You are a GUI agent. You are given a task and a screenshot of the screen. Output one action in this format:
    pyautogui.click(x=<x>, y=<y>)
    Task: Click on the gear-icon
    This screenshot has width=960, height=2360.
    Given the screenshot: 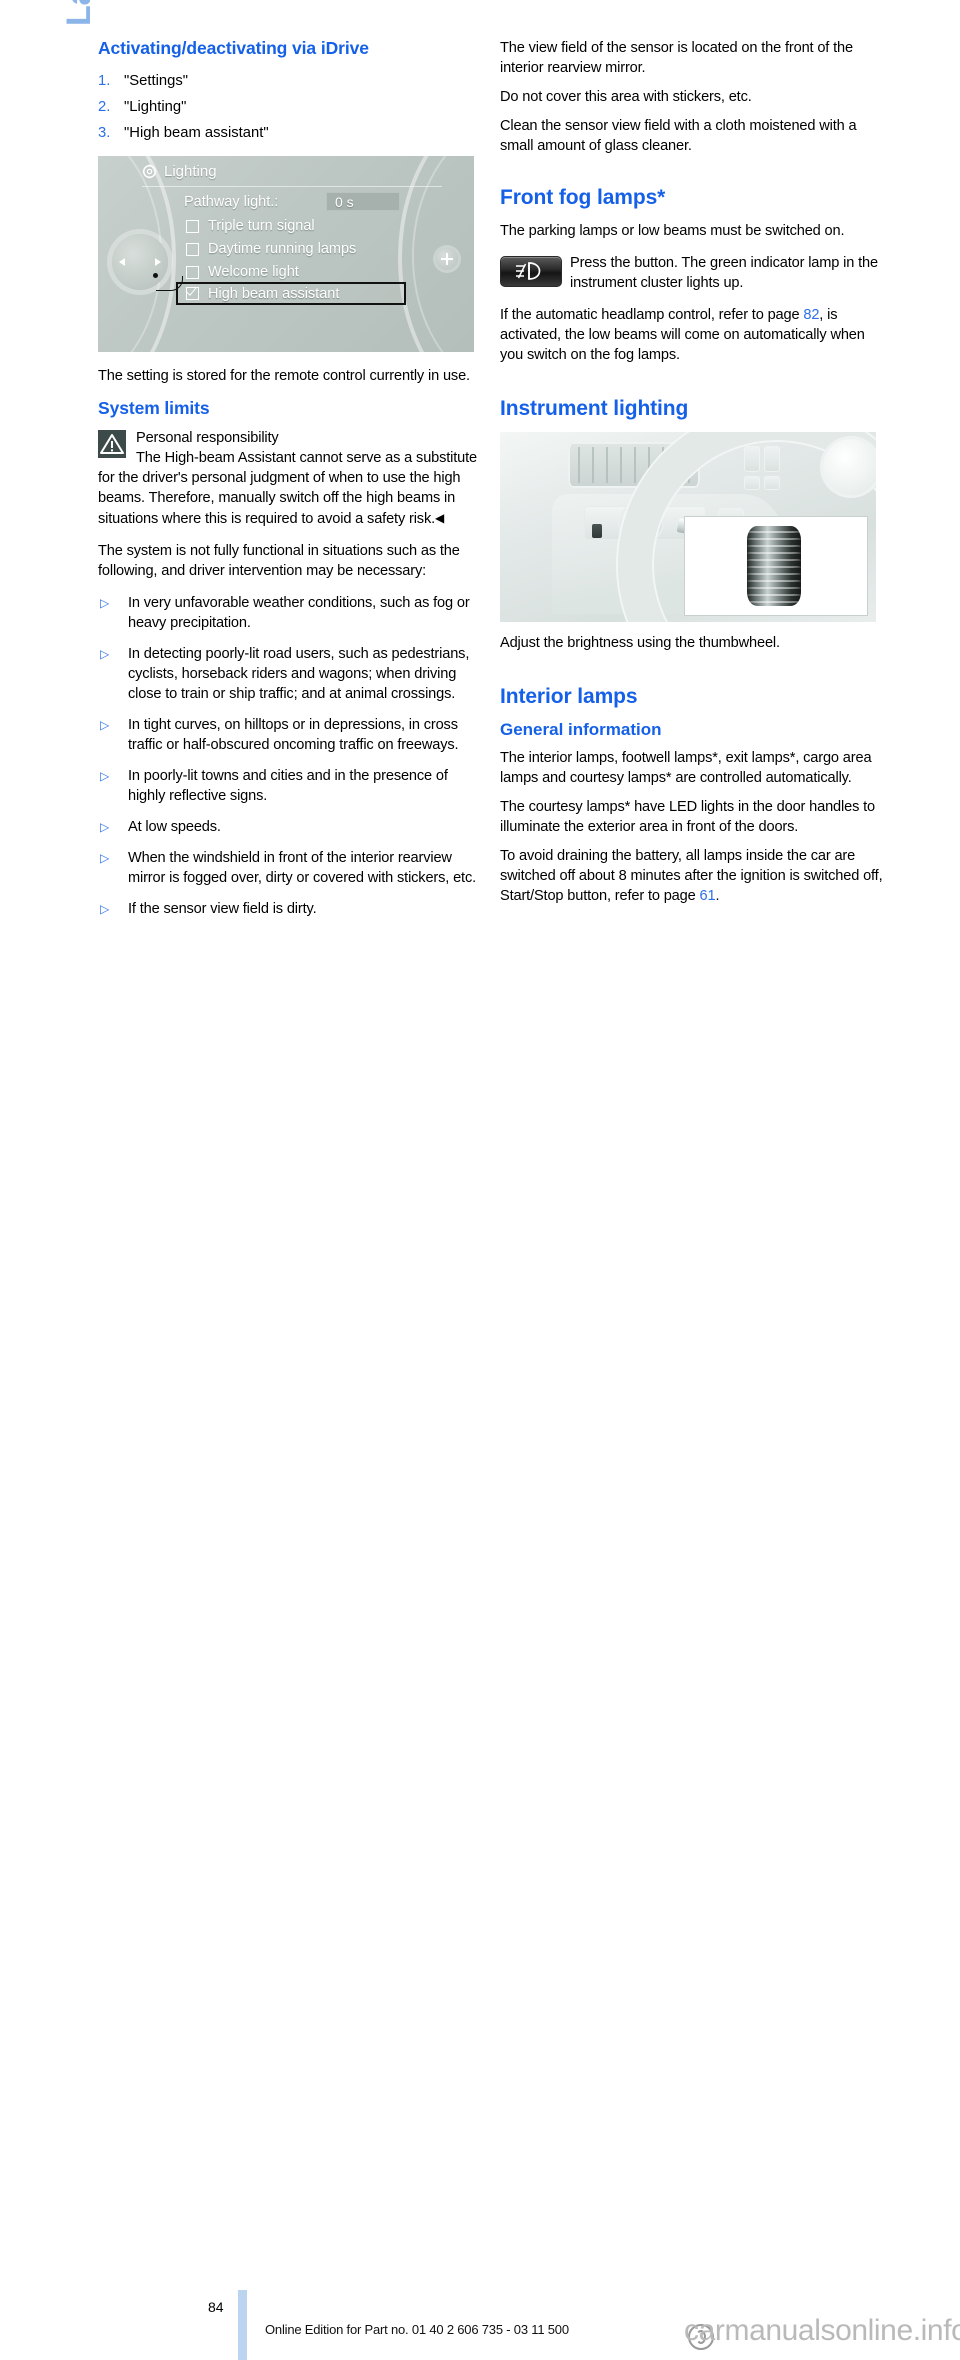 What is the action you would take?
    pyautogui.click(x=149, y=171)
    